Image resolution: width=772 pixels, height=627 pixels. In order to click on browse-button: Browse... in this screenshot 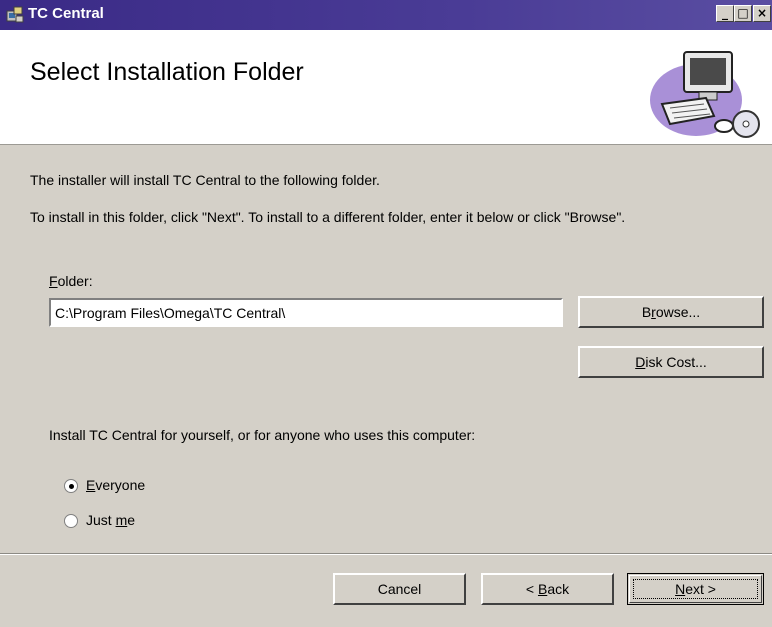, I will do `click(671, 312)`.